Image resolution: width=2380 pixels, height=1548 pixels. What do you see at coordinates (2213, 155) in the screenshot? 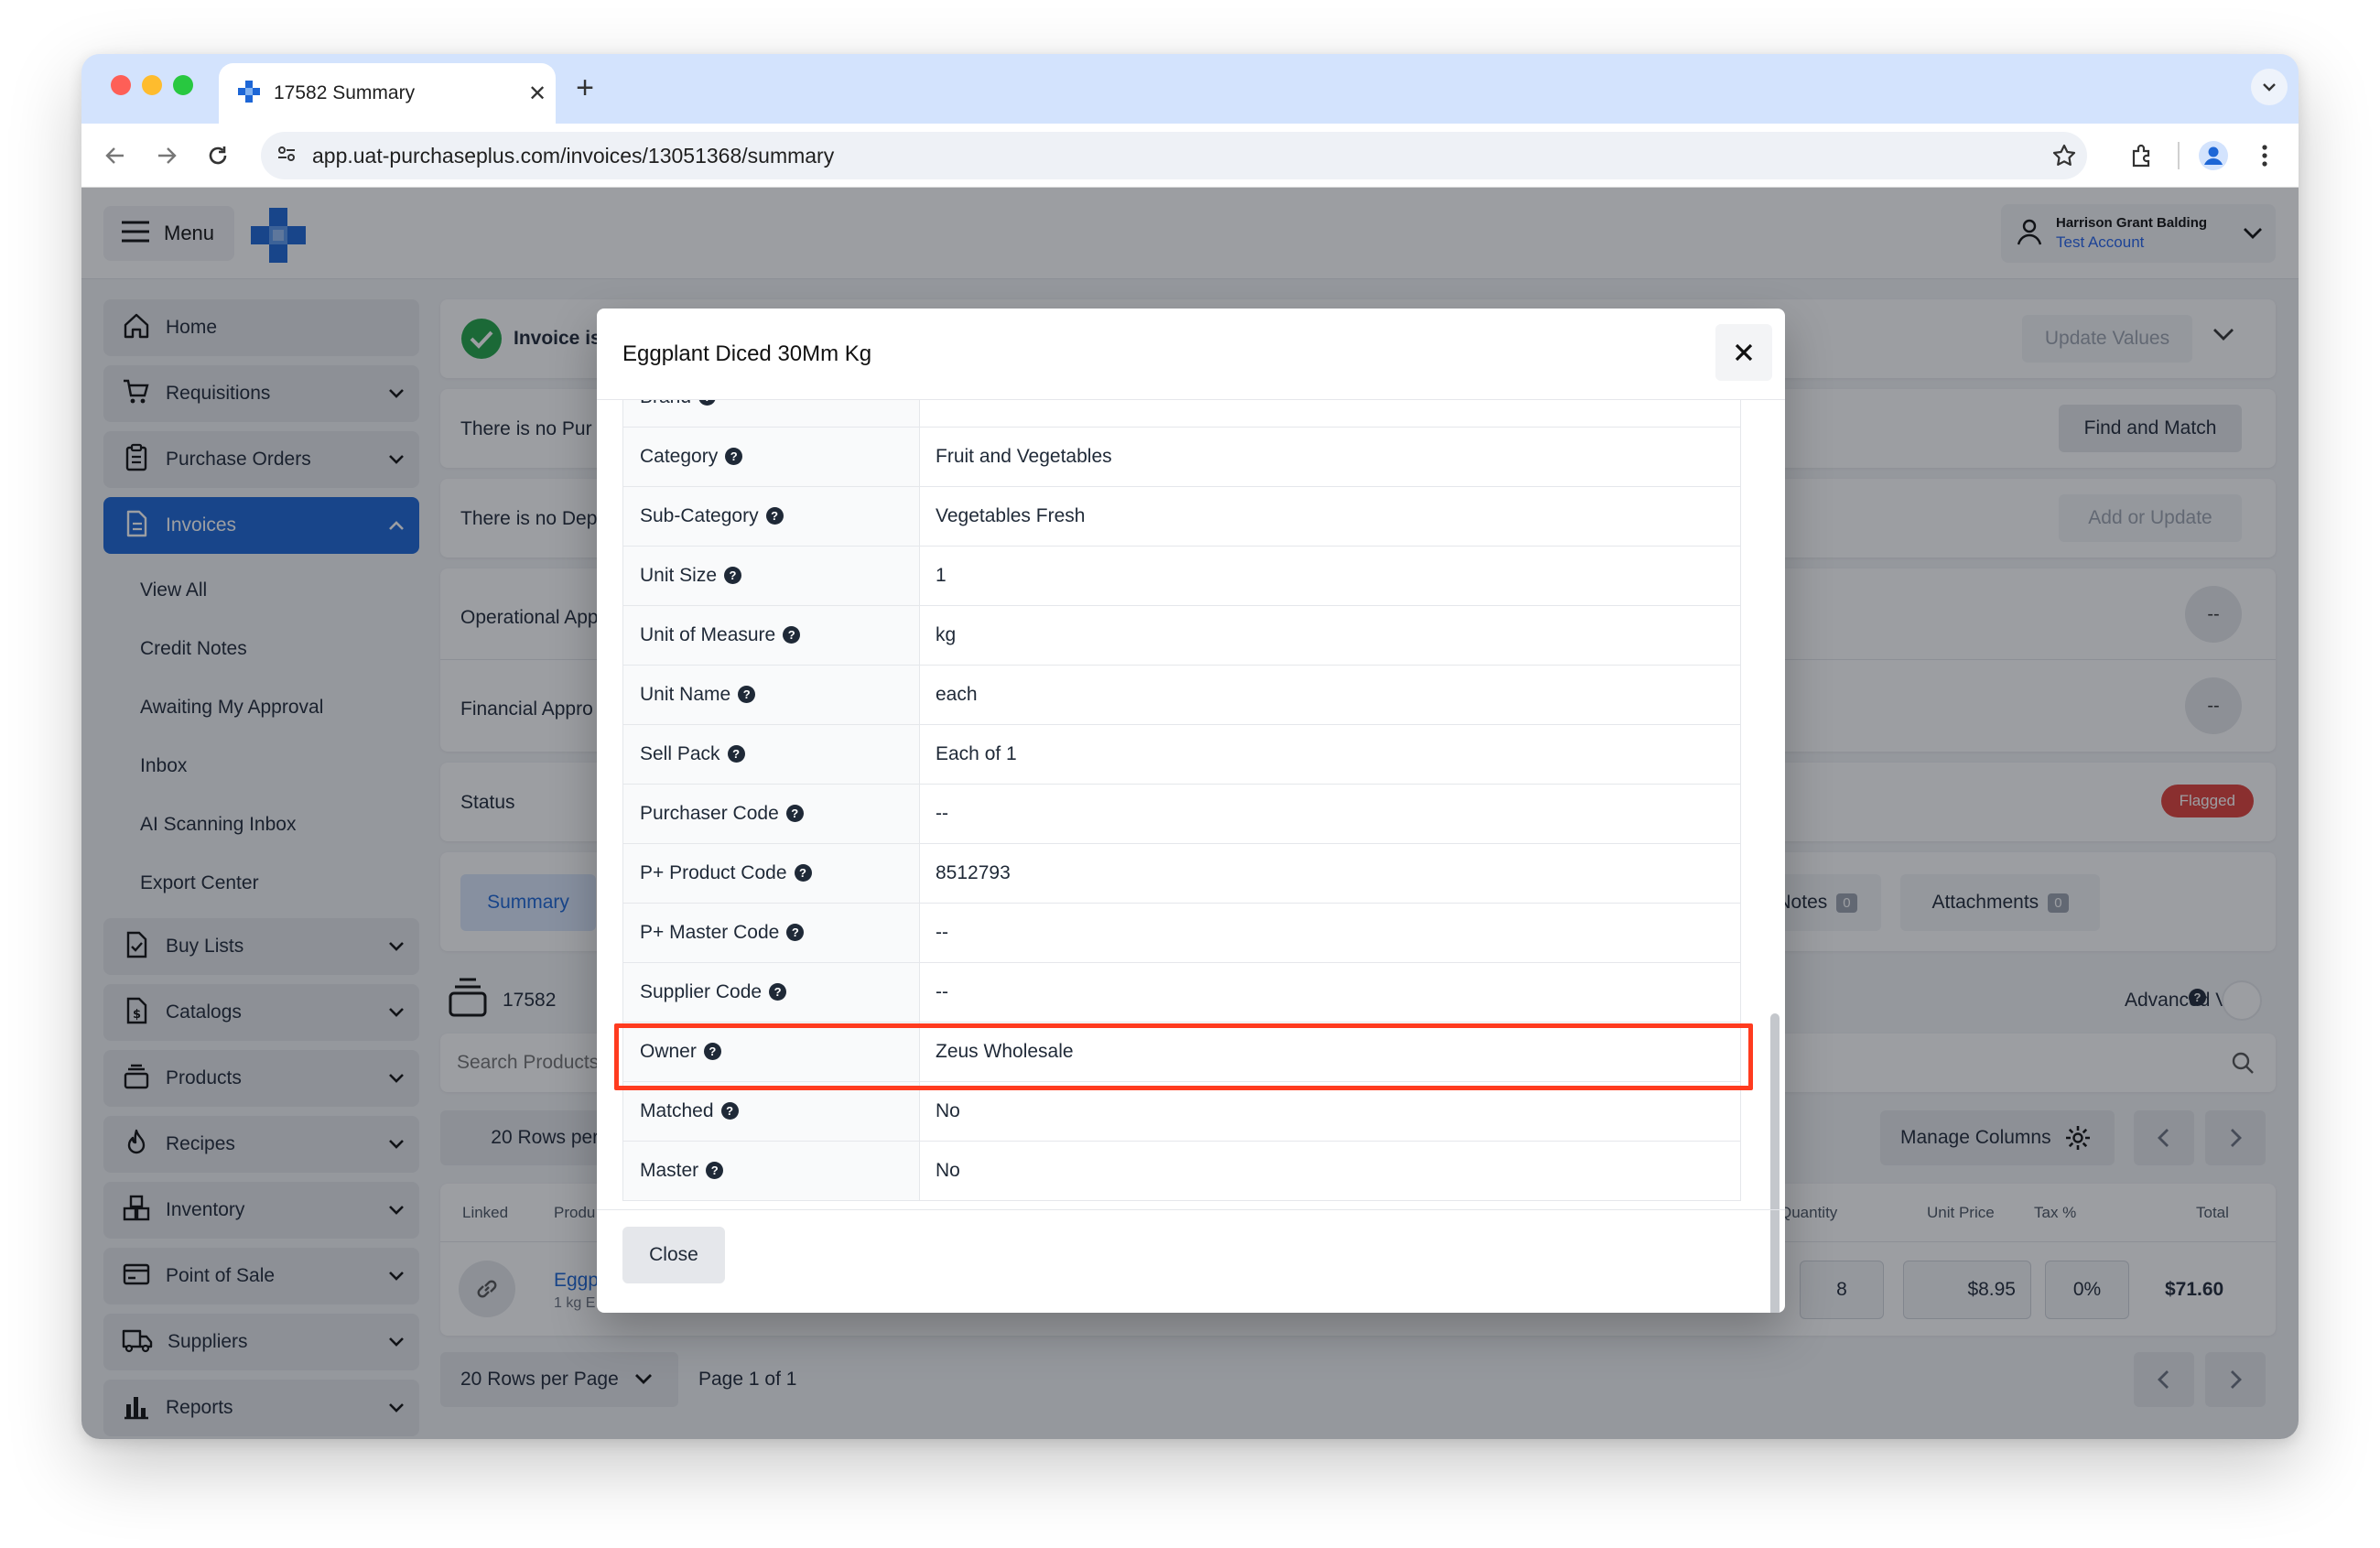
I see `profile-icon` at bounding box center [2213, 155].